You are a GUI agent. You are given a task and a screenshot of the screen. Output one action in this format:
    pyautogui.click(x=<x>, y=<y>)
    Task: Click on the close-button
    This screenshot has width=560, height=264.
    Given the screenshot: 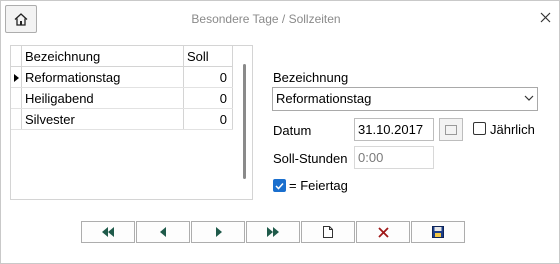 What is the action you would take?
    pyautogui.click(x=545, y=17)
    